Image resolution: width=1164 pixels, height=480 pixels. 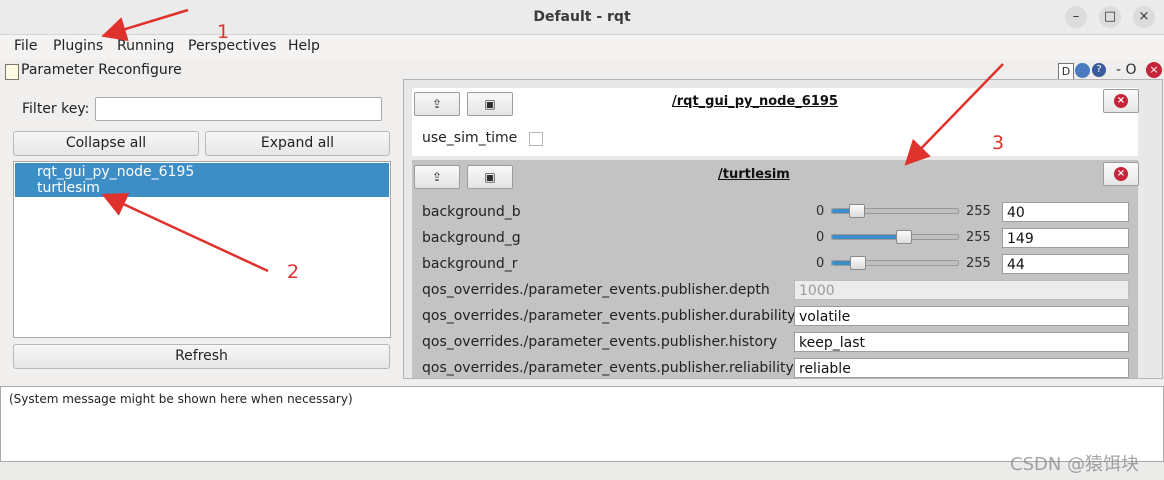 What do you see at coordinates (998, 143) in the screenshot?
I see `annotation-label-3: 3` at bounding box center [998, 143].